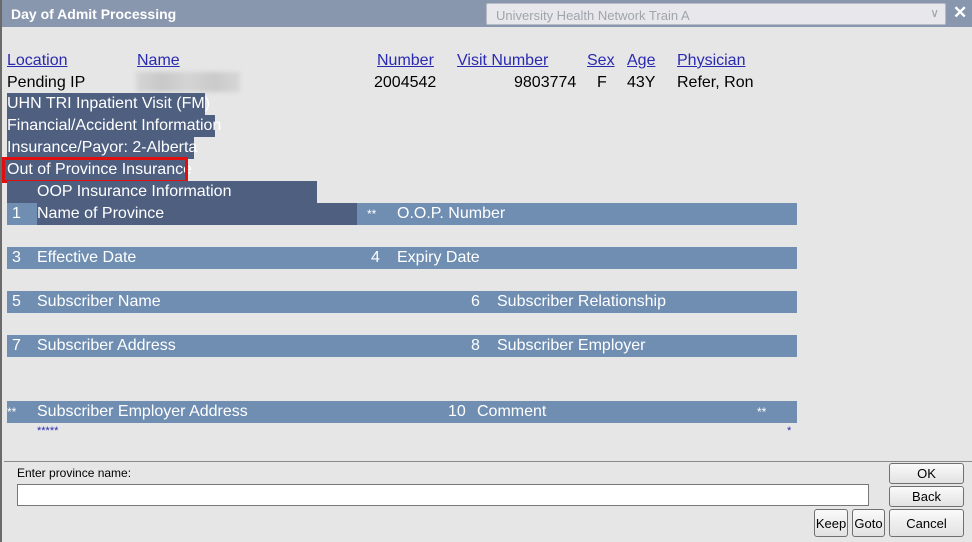 The image size is (972, 542). What do you see at coordinates (602, 82) in the screenshot?
I see `patient-sex: F` at bounding box center [602, 82].